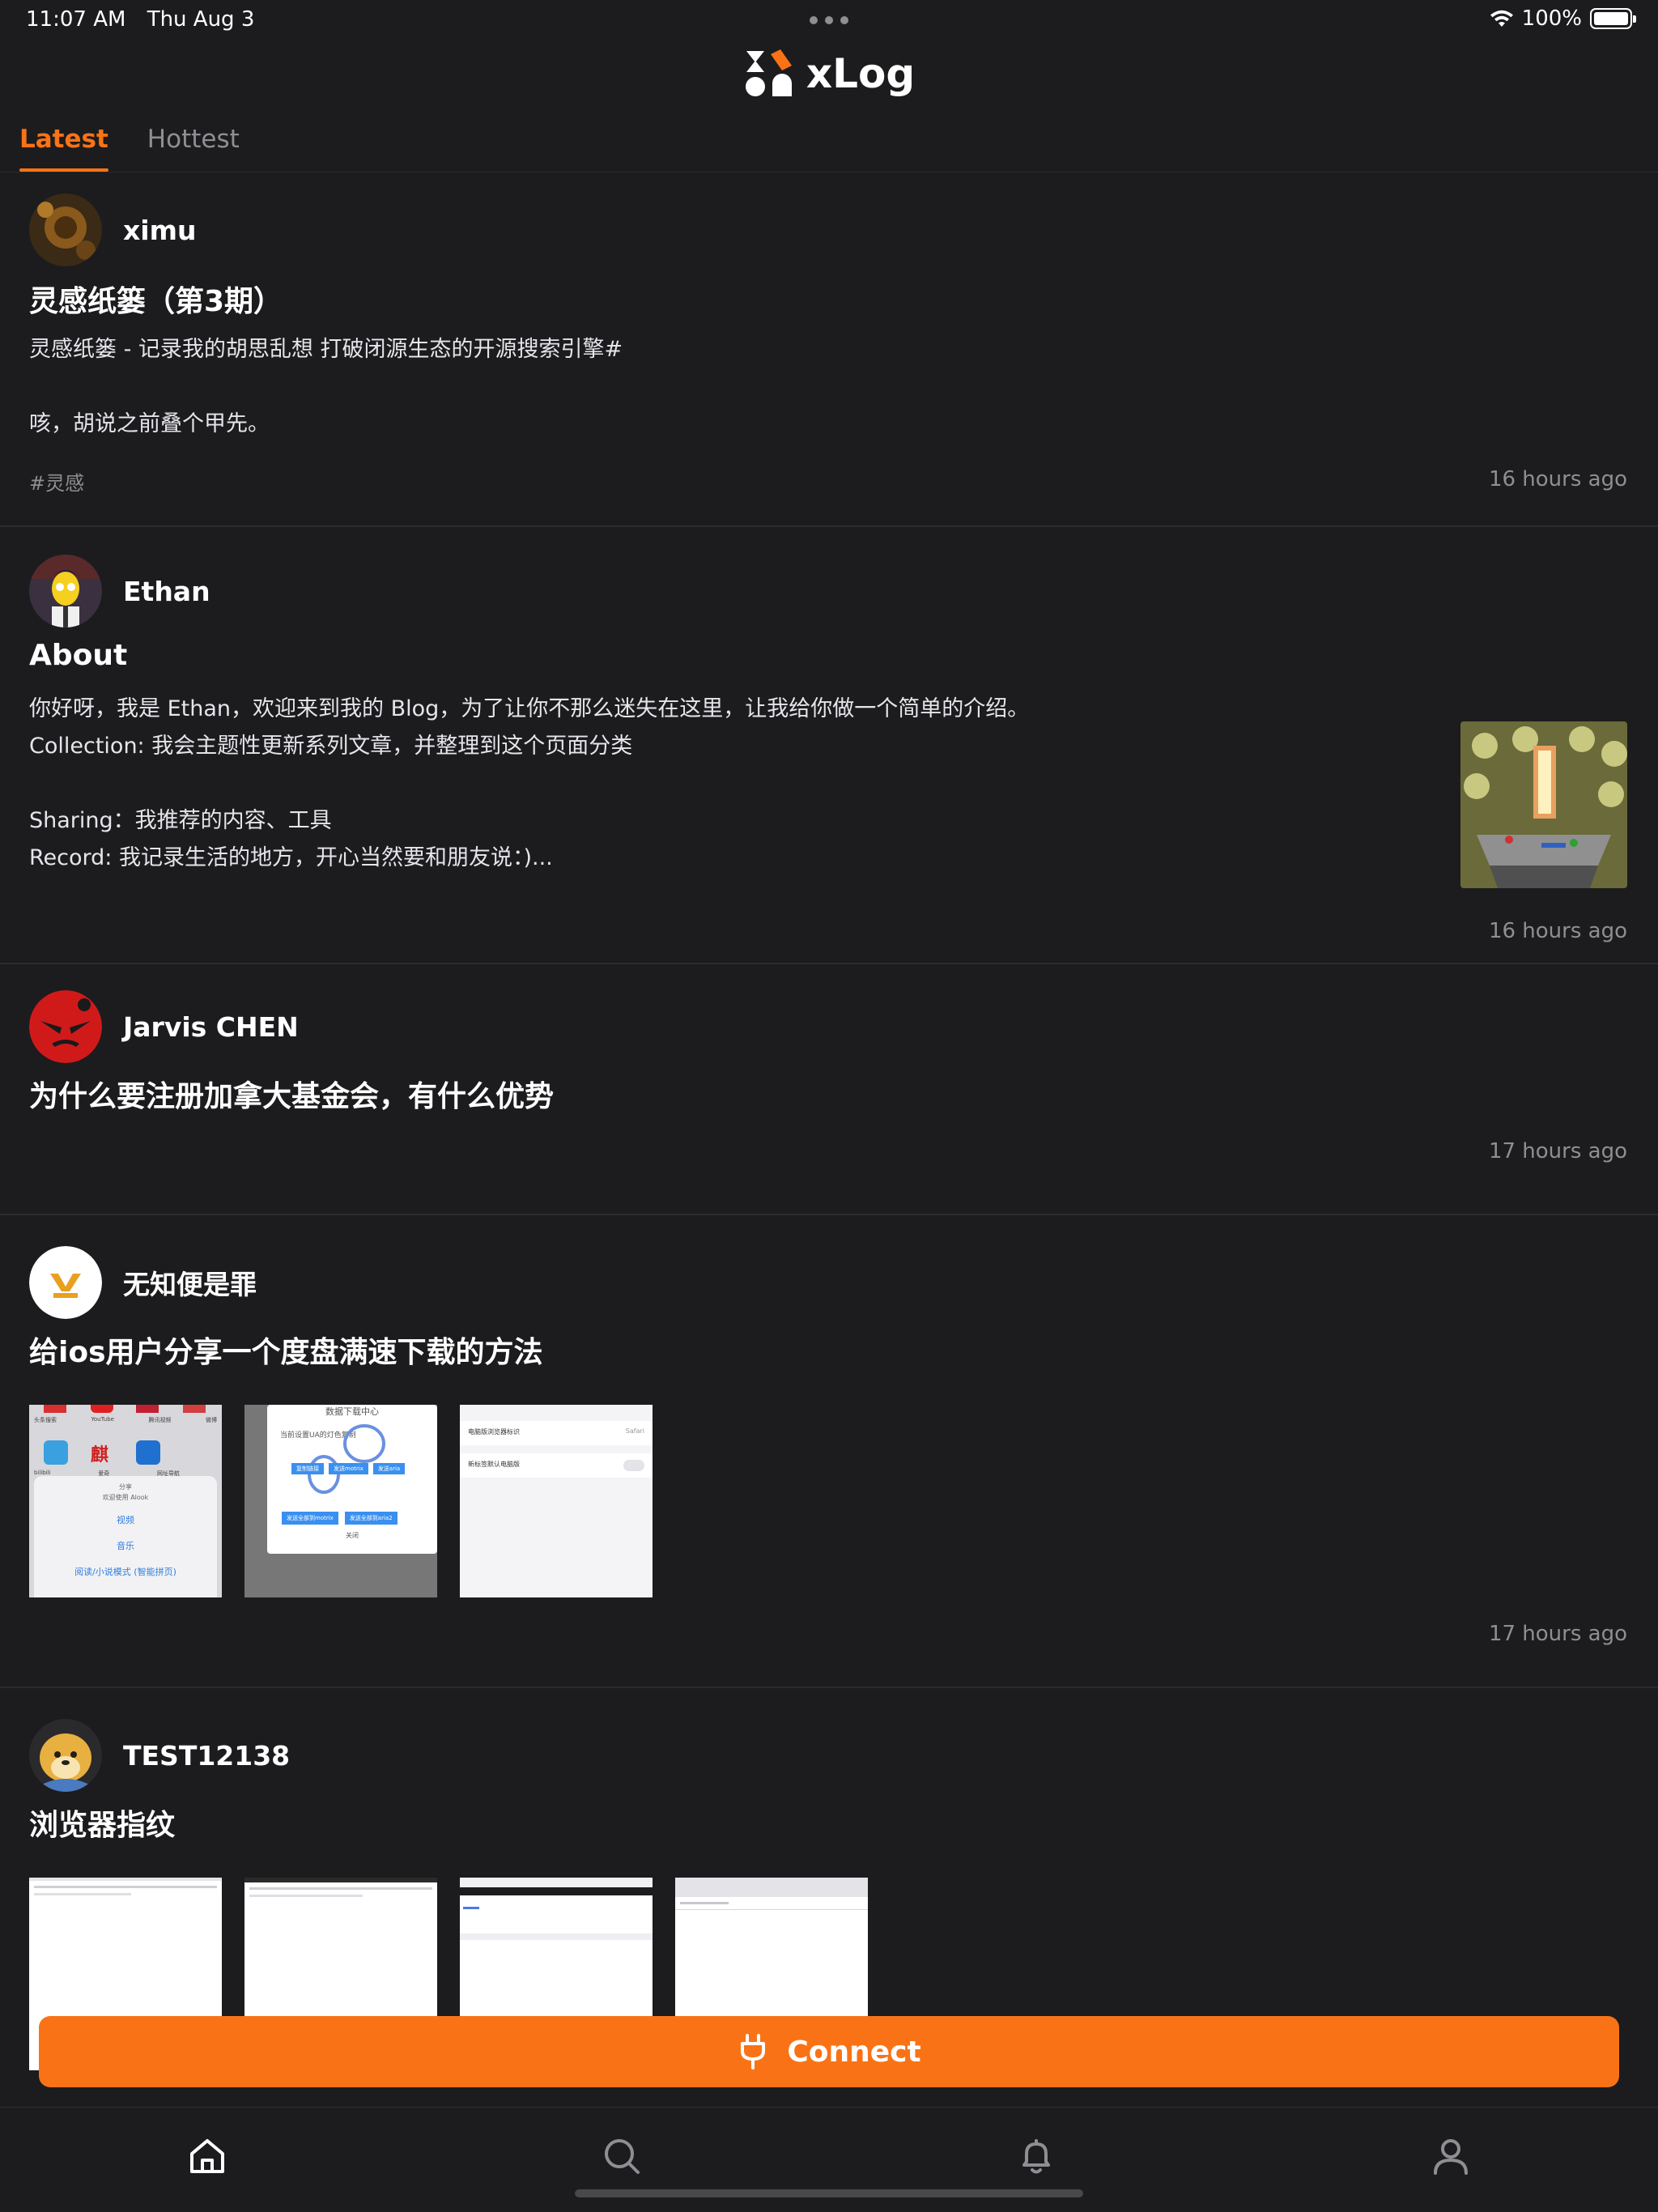 The height and width of the screenshot is (2212, 1658). Describe the element at coordinates (193, 146) in the screenshot. I see `tab-hottest: Hottest` at that location.